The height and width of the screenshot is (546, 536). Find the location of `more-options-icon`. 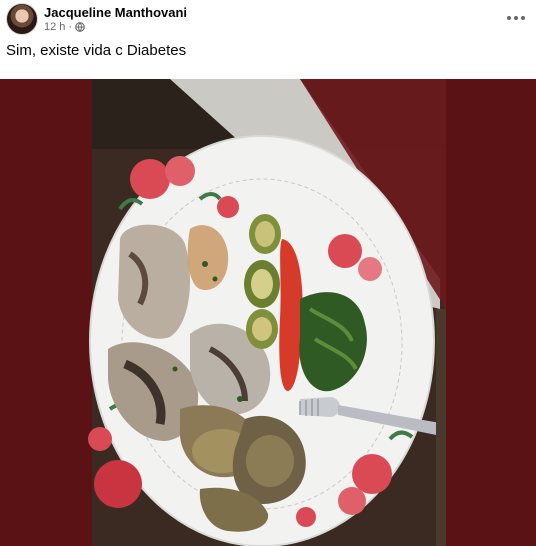

more-options-icon is located at coordinates (516, 18).